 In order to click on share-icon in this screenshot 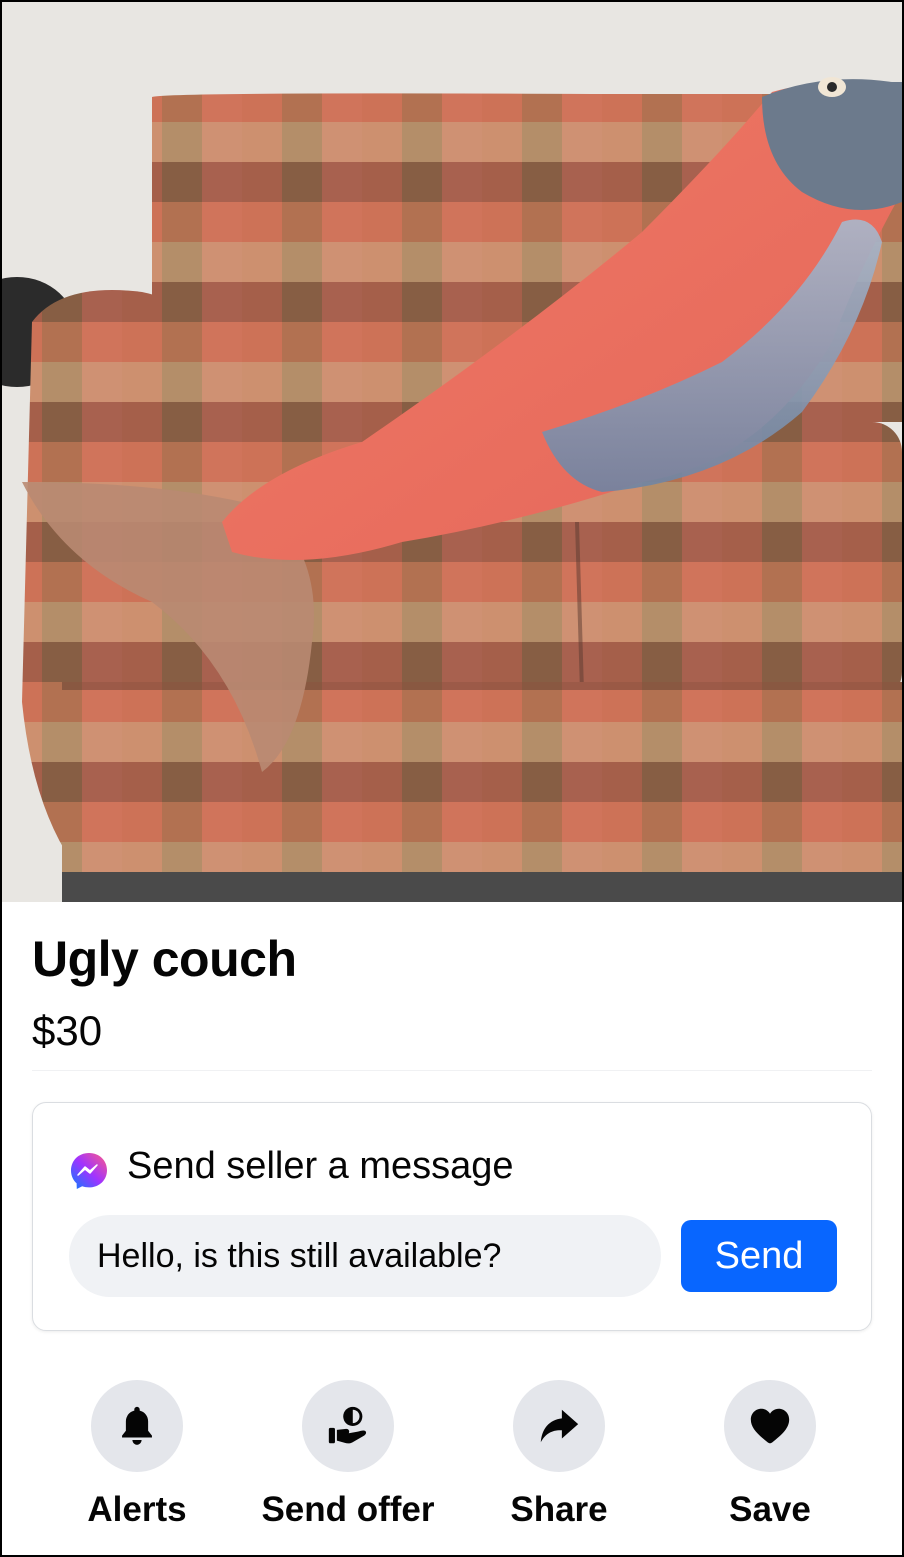, I will do `click(559, 1426)`.